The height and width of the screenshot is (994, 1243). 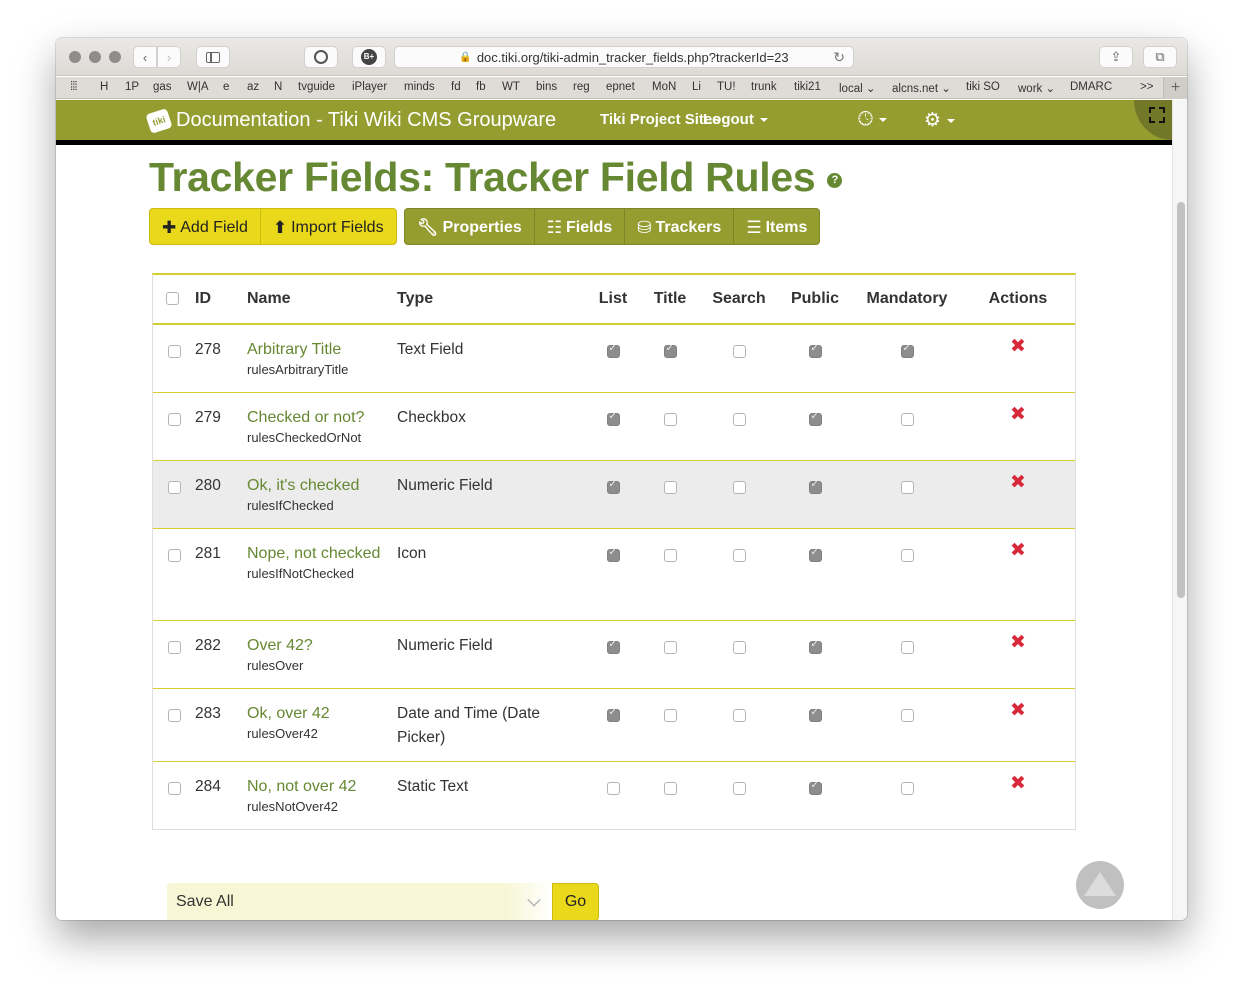 I want to click on column-header-id: ID, so click(x=221, y=300).